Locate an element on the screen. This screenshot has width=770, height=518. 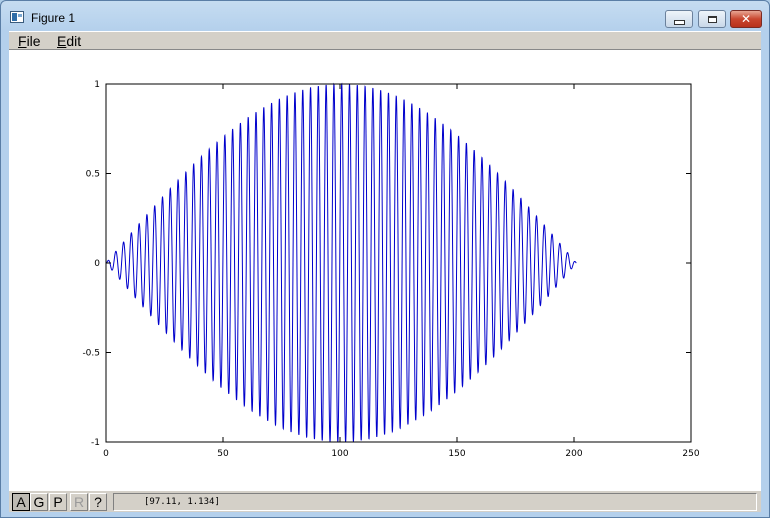
tool-autoscale-label: A is located at coordinates (21, 502).